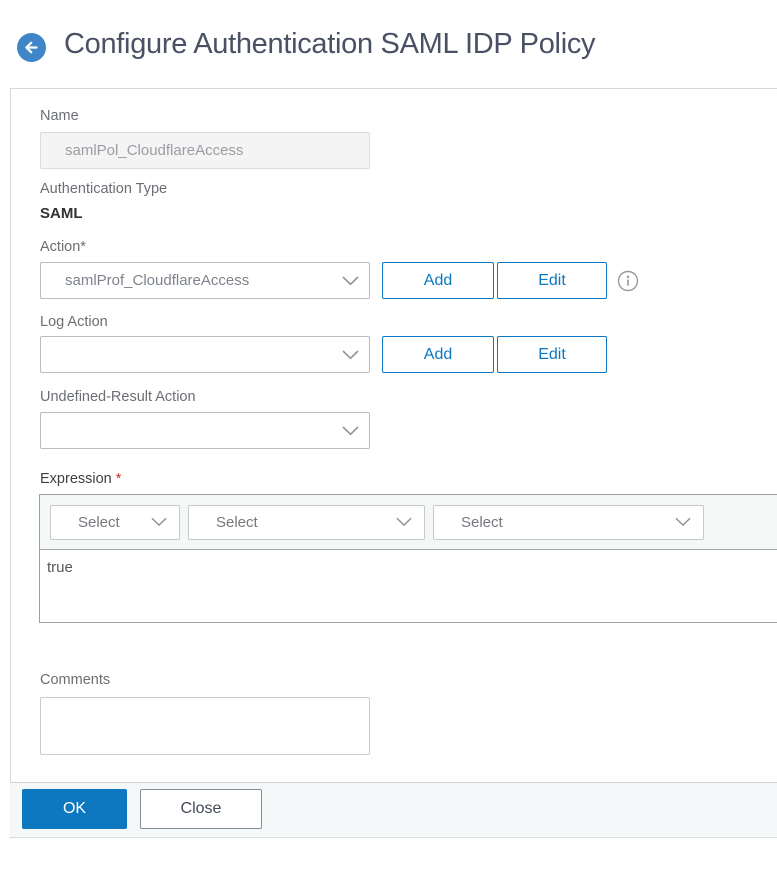 The height and width of the screenshot is (877, 777). Describe the element at coordinates (63, 247) in the screenshot. I see `action-label: Action*` at that location.